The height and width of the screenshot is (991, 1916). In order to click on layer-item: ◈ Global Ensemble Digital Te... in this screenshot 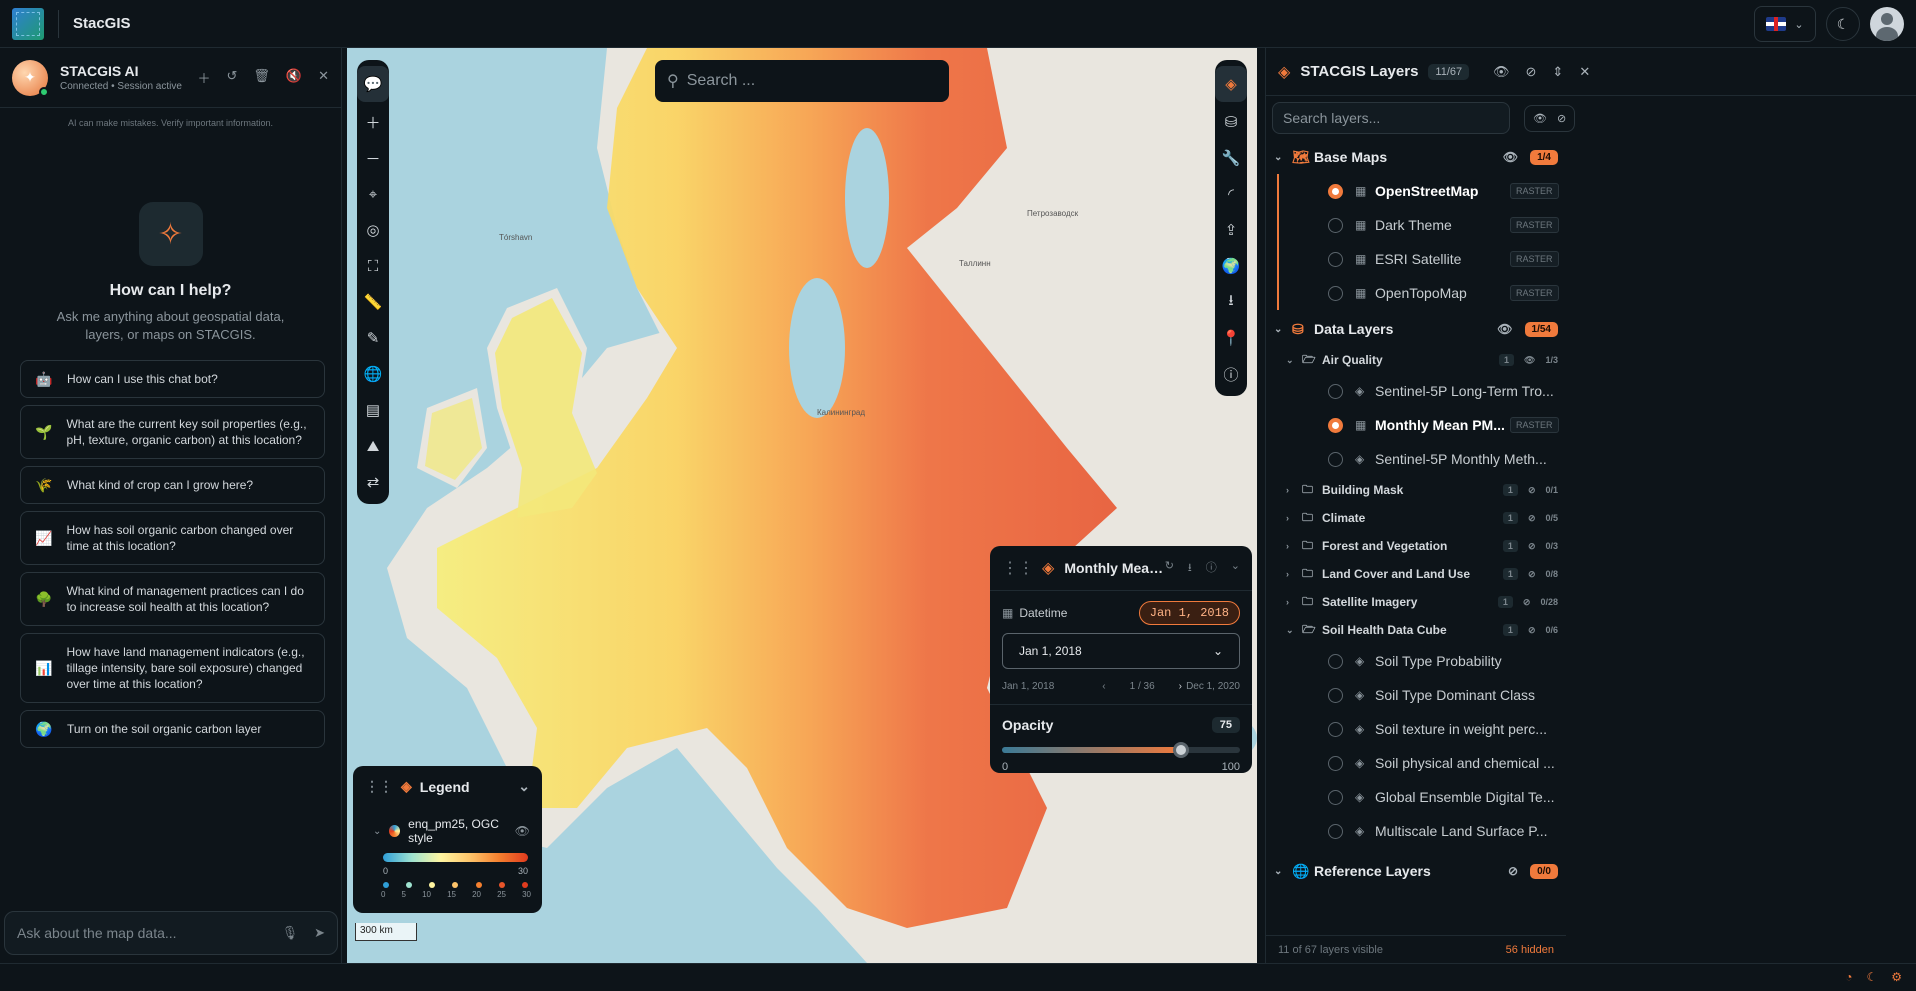, I will do `click(1416, 797)`.